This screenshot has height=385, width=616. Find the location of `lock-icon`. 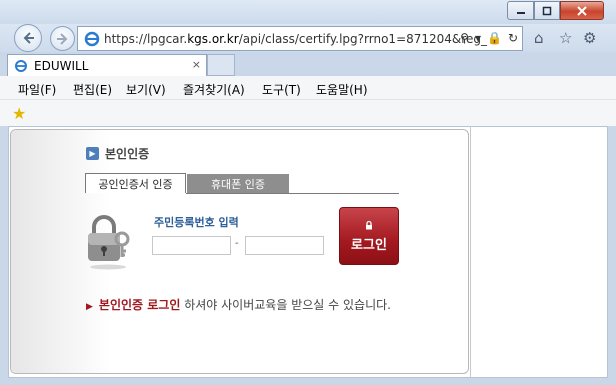

lock-icon is located at coordinates (369, 224).